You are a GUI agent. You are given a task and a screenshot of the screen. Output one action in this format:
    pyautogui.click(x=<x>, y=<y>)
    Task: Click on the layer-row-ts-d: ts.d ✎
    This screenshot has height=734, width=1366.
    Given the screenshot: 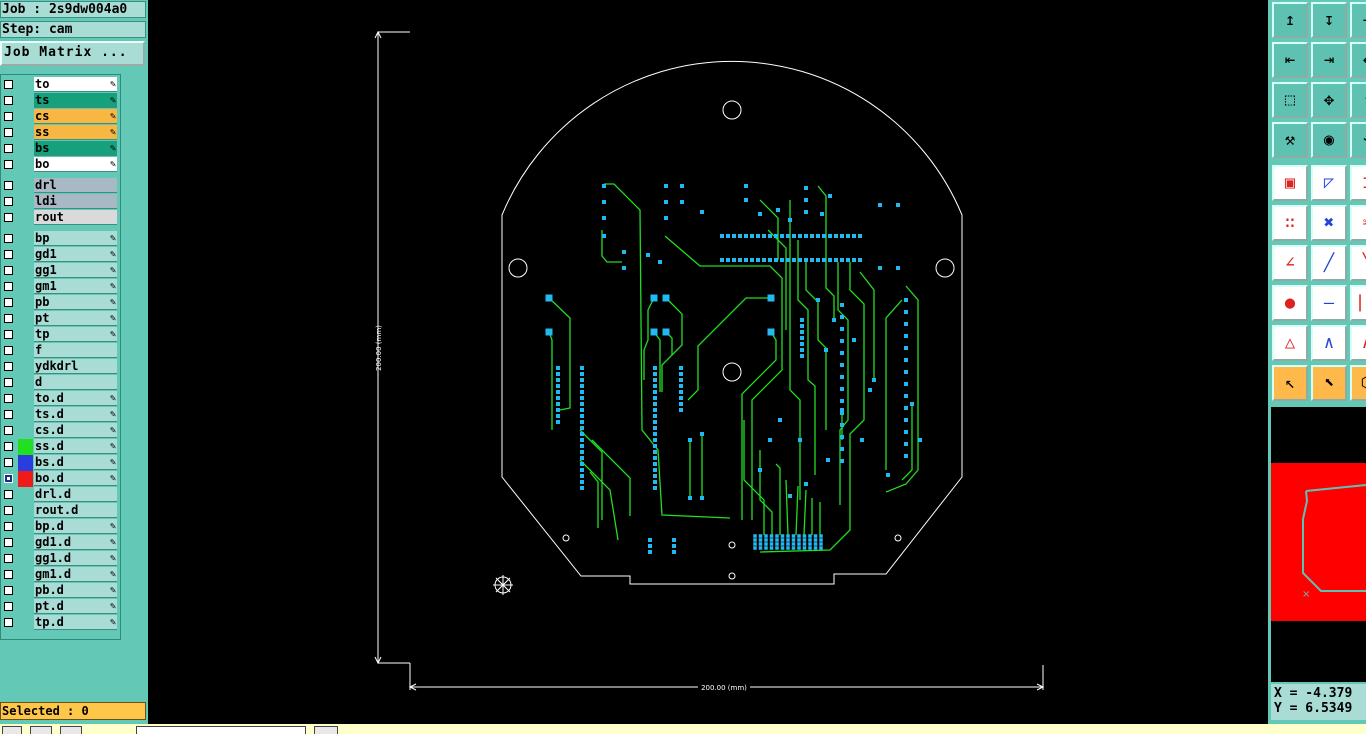 What is the action you would take?
    pyautogui.click(x=60, y=415)
    